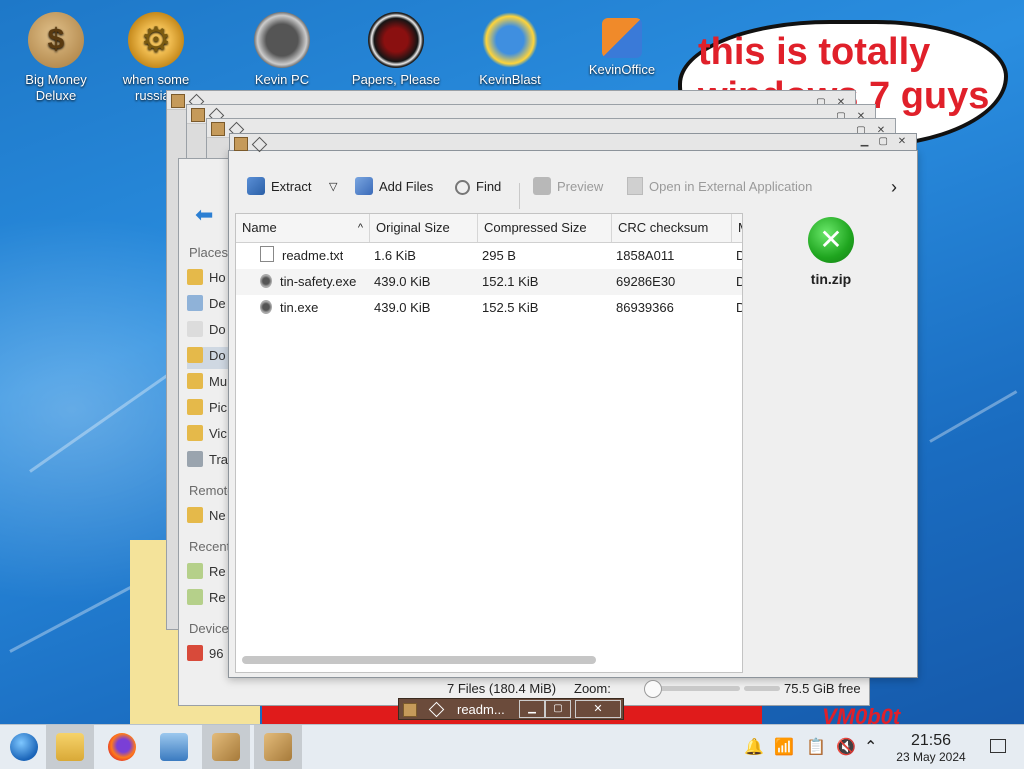 Image resolution: width=1024 pixels, height=769 pixels. I want to click on downloads-icon, so click(195, 355).